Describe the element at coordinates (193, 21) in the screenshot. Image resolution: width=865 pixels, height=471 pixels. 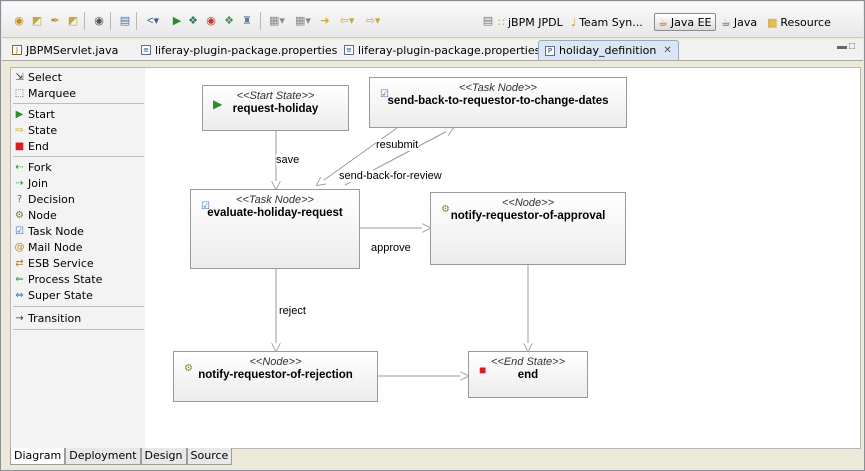
I see `external-tools-icon: ❖` at that location.